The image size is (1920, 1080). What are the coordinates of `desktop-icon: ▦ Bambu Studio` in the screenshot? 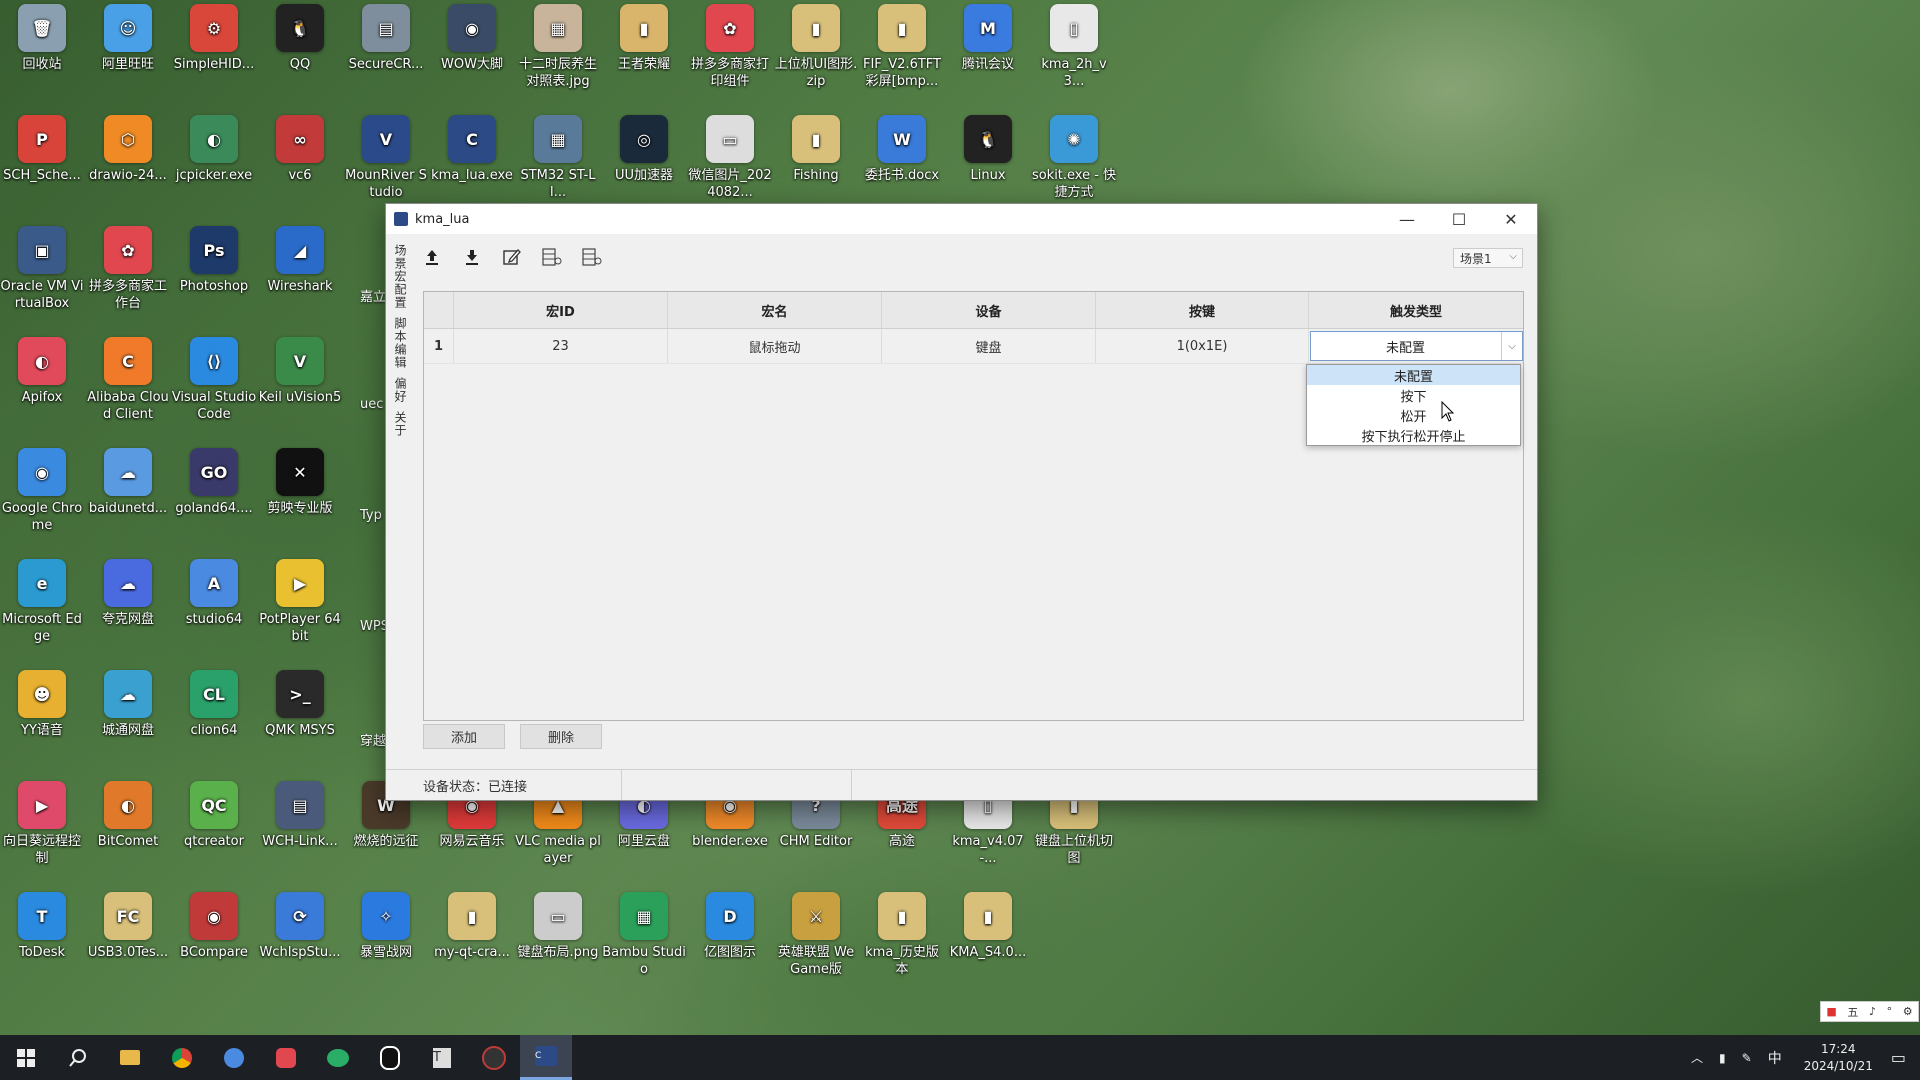 It's located at (644, 935).